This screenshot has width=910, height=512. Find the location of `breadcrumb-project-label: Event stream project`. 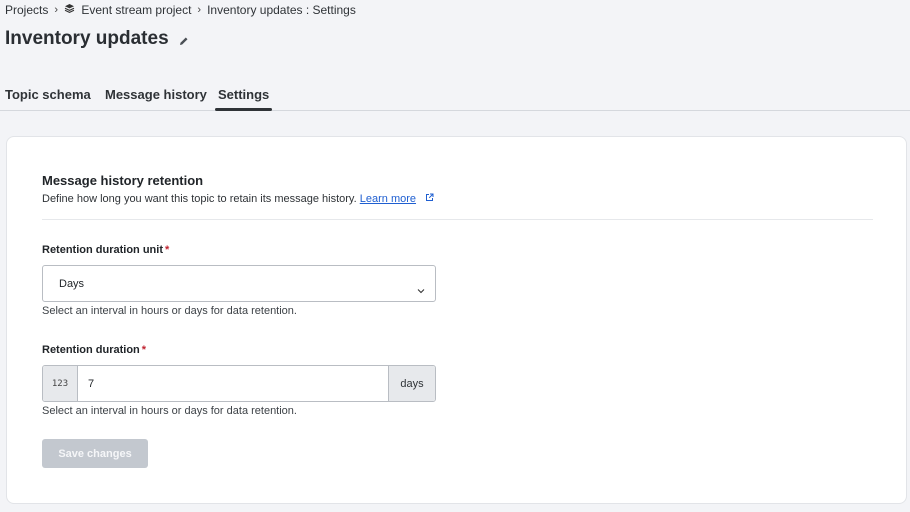

breadcrumb-project-label: Event stream project is located at coordinates (136, 10).